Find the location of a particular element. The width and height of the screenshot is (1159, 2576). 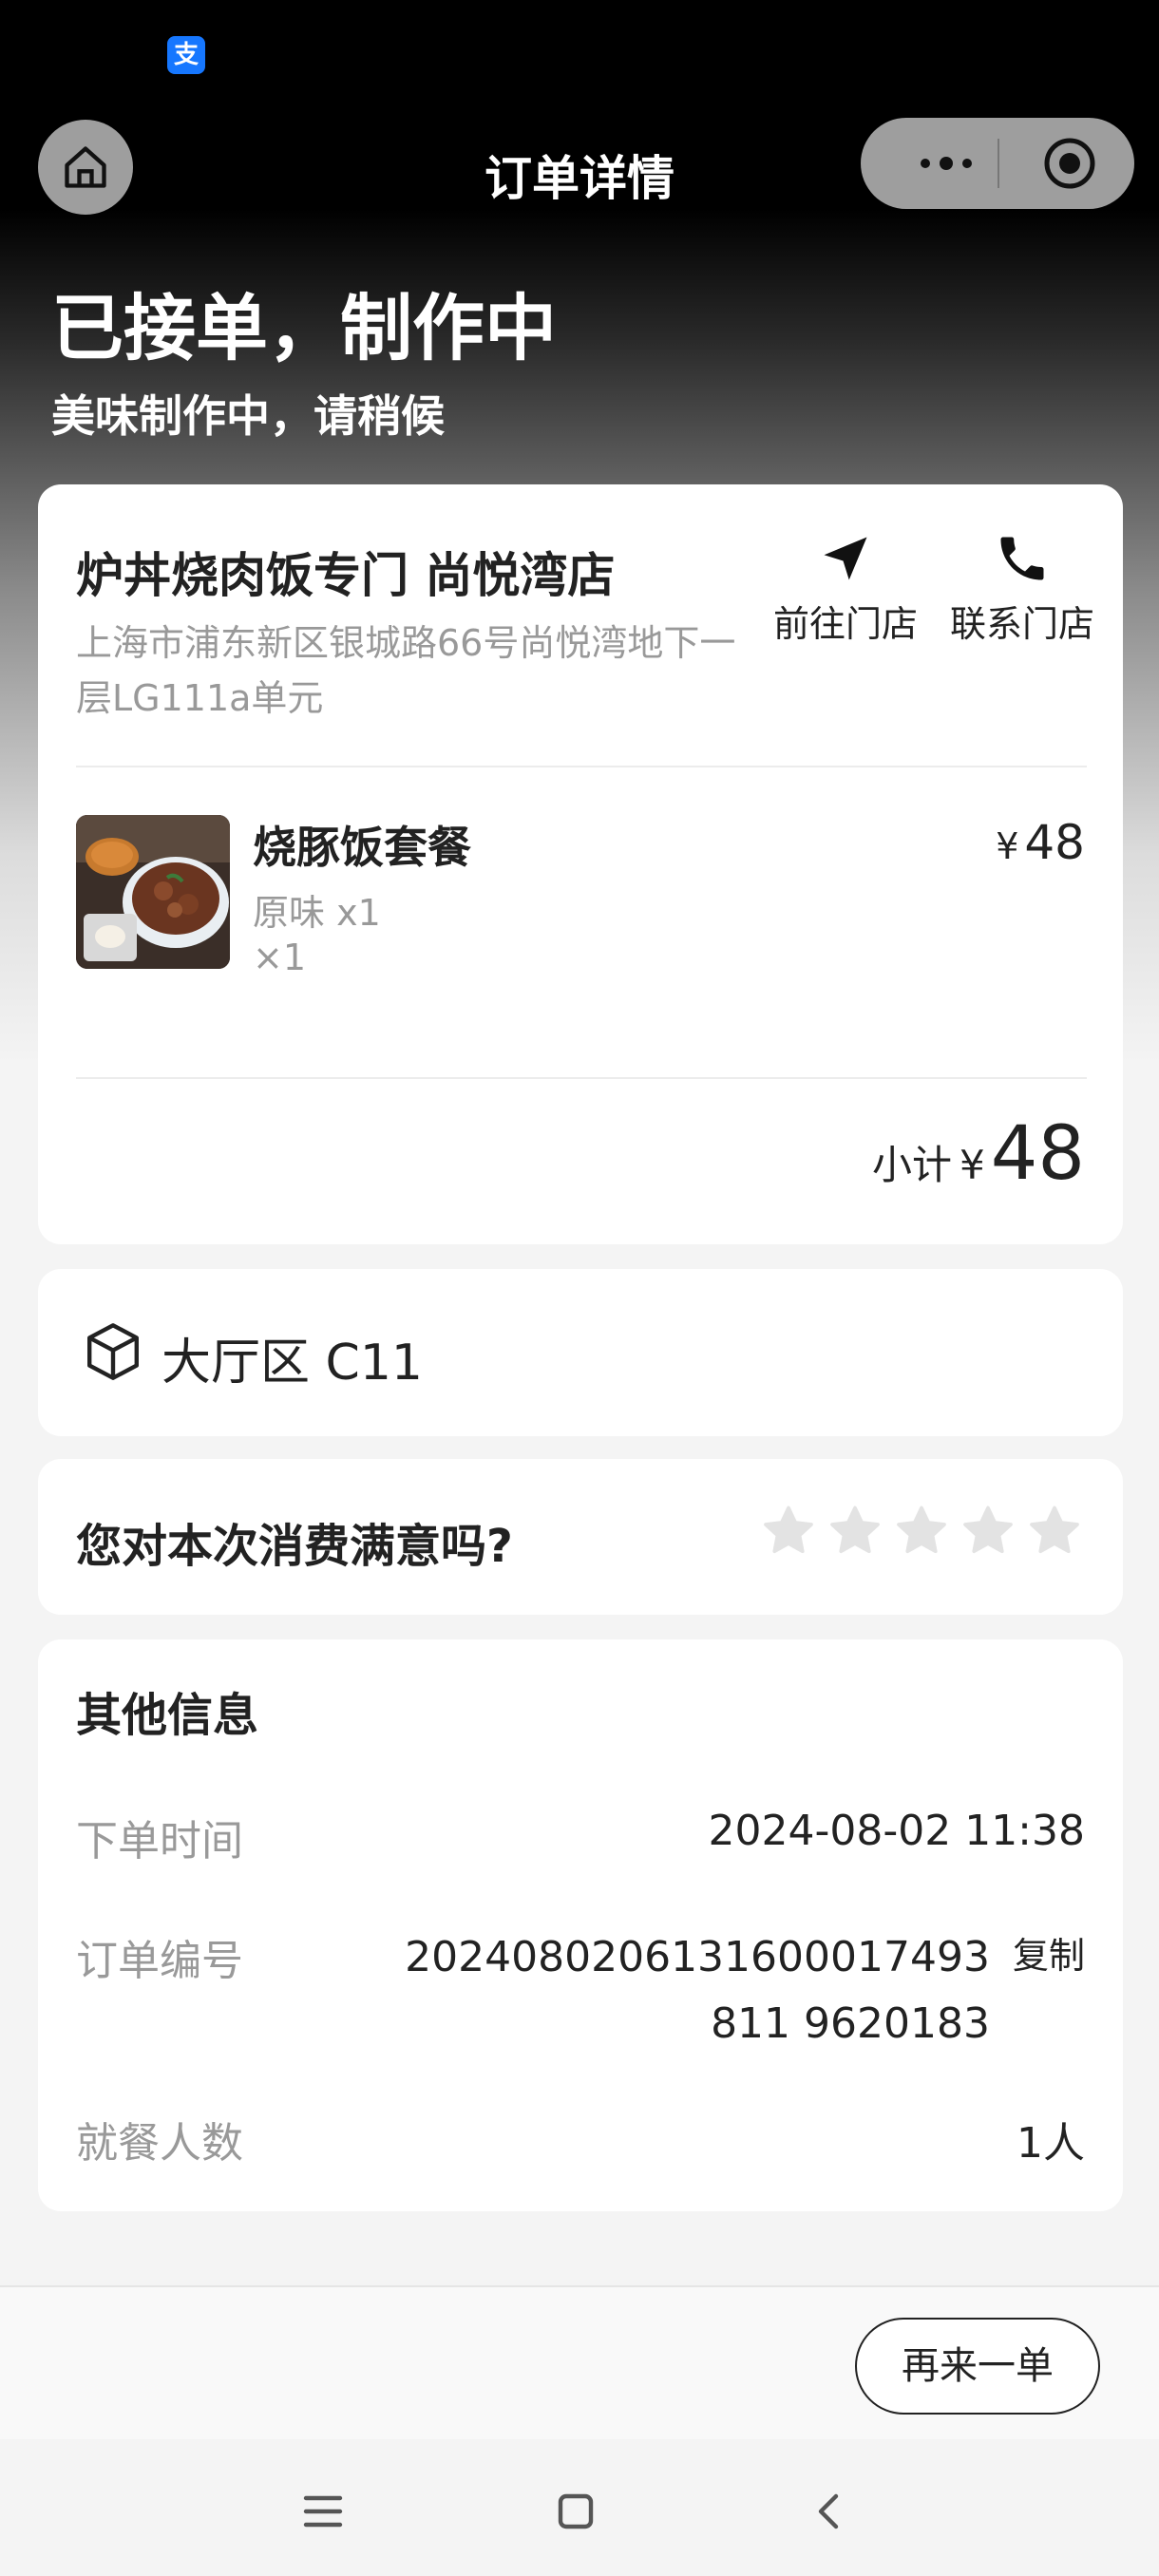

order-time-value: 2024-08-02 11:38 is located at coordinates (897, 1831).